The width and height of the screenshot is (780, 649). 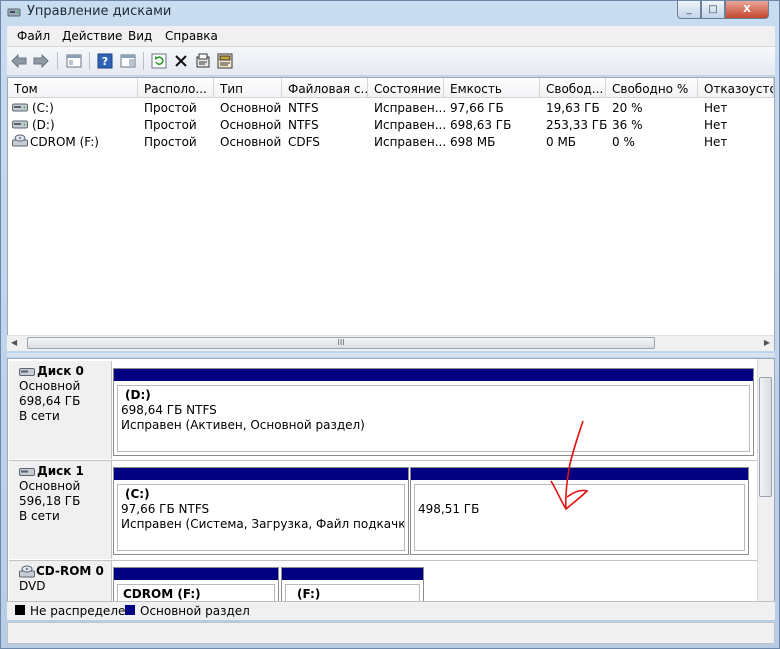 I want to click on legend-label-unallocated: Не распределен, so click(x=82, y=611).